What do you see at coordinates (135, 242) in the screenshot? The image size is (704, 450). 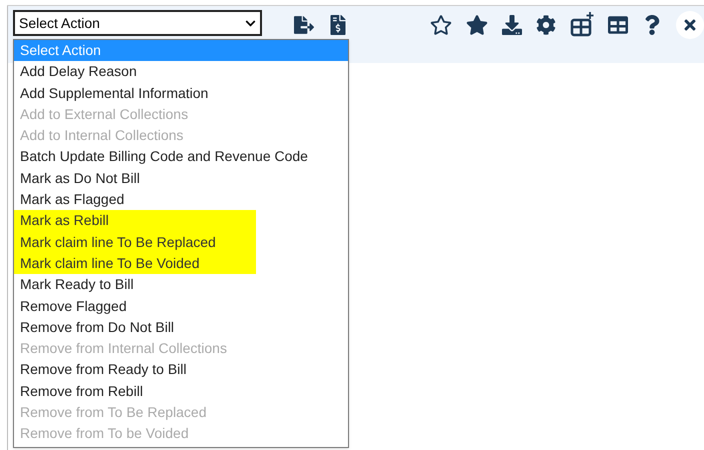 I see `dropdown-option: Mark claim line To Be Replaced` at bounding box center [135, 242].